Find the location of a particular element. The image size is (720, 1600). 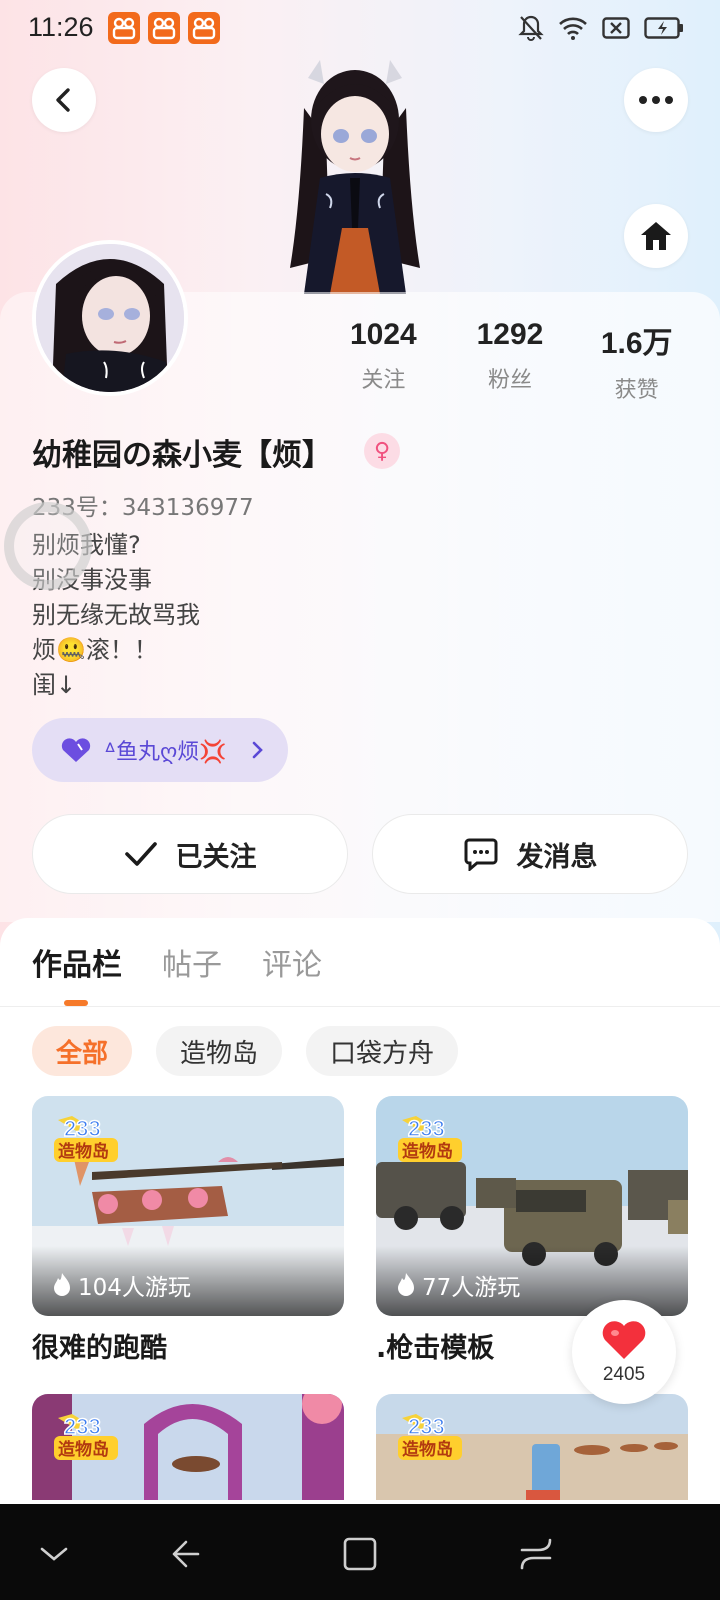

tab-comments: 评论 is located at coordinates (292, 962).